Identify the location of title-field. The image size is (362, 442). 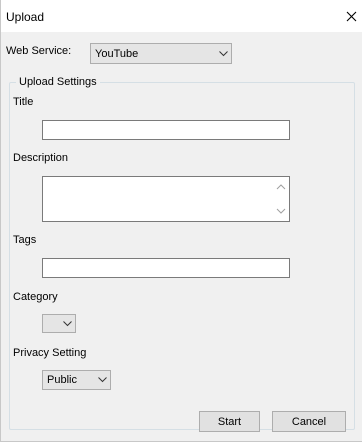
(166, 130).